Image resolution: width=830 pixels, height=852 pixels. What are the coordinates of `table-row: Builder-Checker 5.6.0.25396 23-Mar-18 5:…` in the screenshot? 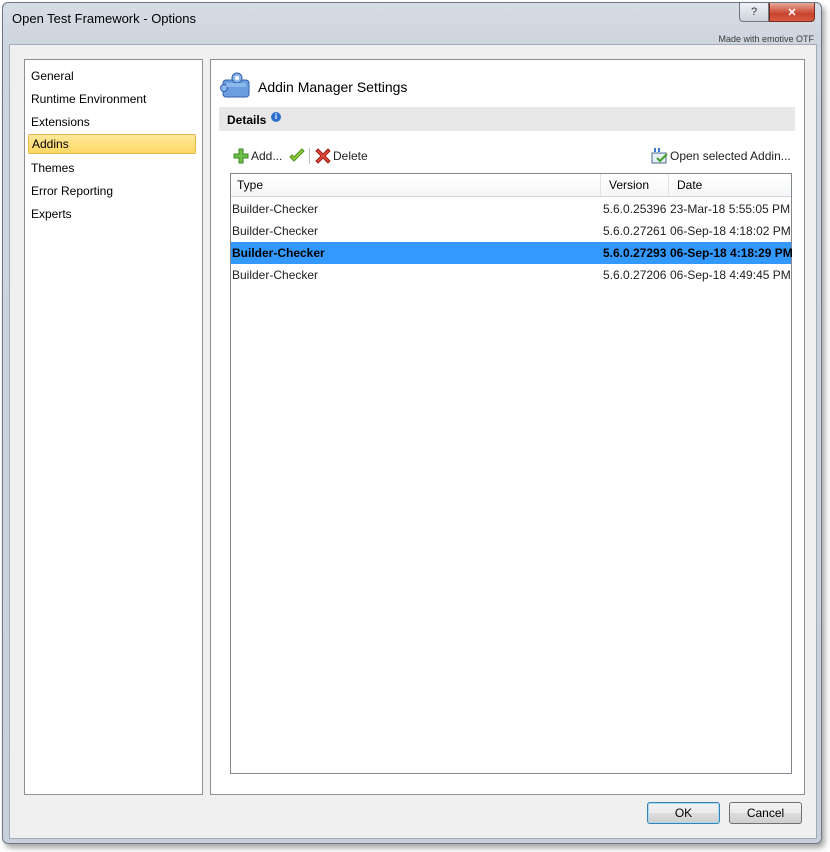 It's located at (511, 209).